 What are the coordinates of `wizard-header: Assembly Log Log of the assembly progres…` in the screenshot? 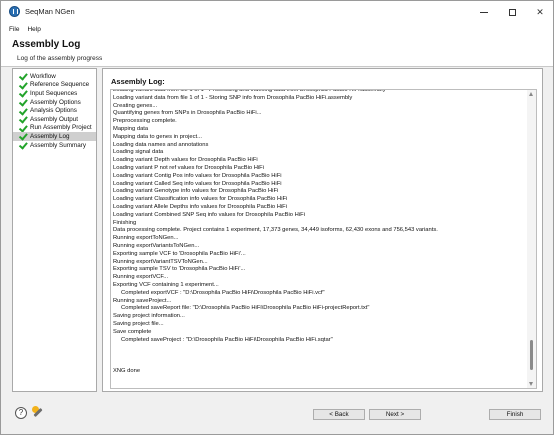 It's located at (277, 51).